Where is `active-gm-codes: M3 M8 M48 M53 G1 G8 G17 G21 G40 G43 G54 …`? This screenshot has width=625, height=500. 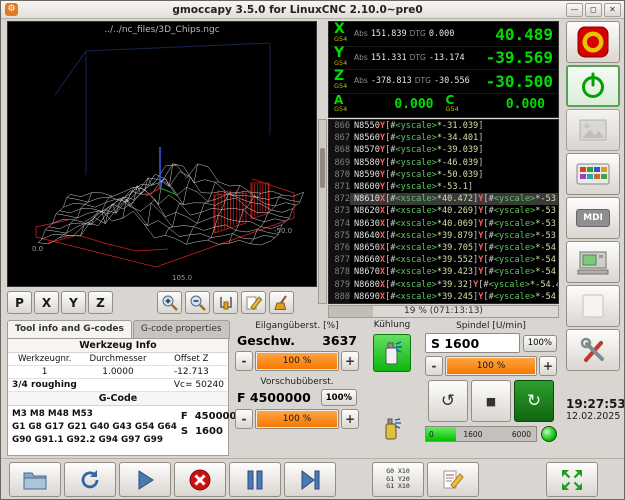 active-gm-codes: M3 M8 M48 M53 G1 G8 G17 G21 G40 G43 G54 … is located at coordinates (94, 427).